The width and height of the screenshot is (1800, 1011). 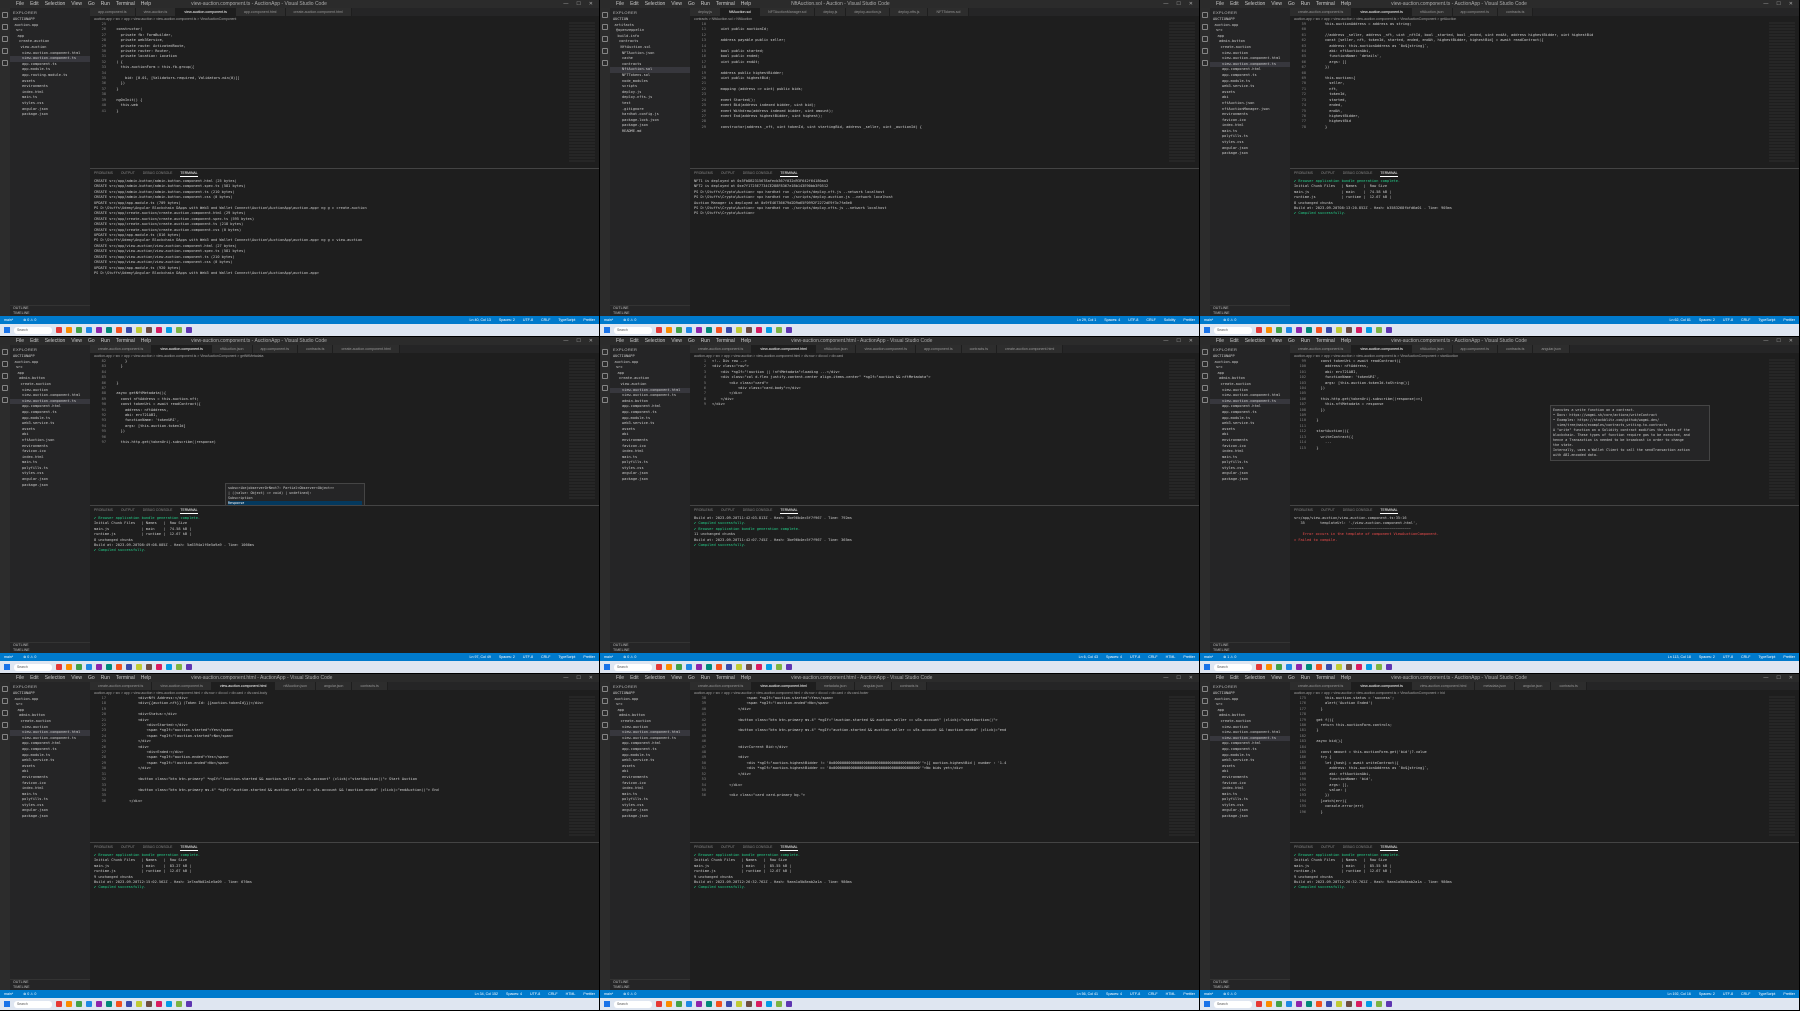 I want to click on menu-item-edit: Edit, so click(x=634, y=341).